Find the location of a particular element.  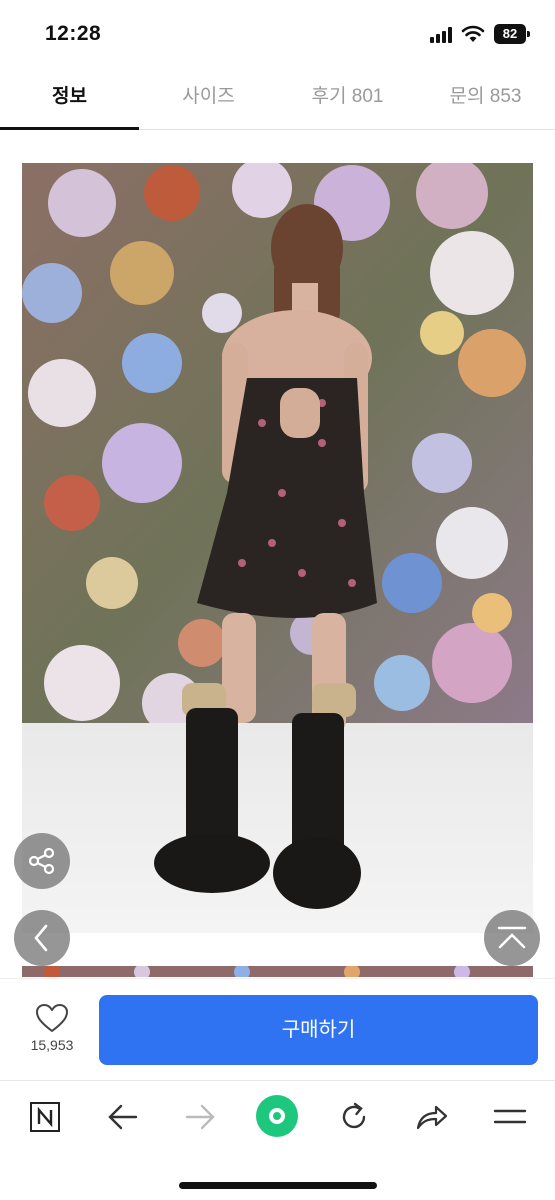

share-arrow-icon is located at coordinates (432, 1117).